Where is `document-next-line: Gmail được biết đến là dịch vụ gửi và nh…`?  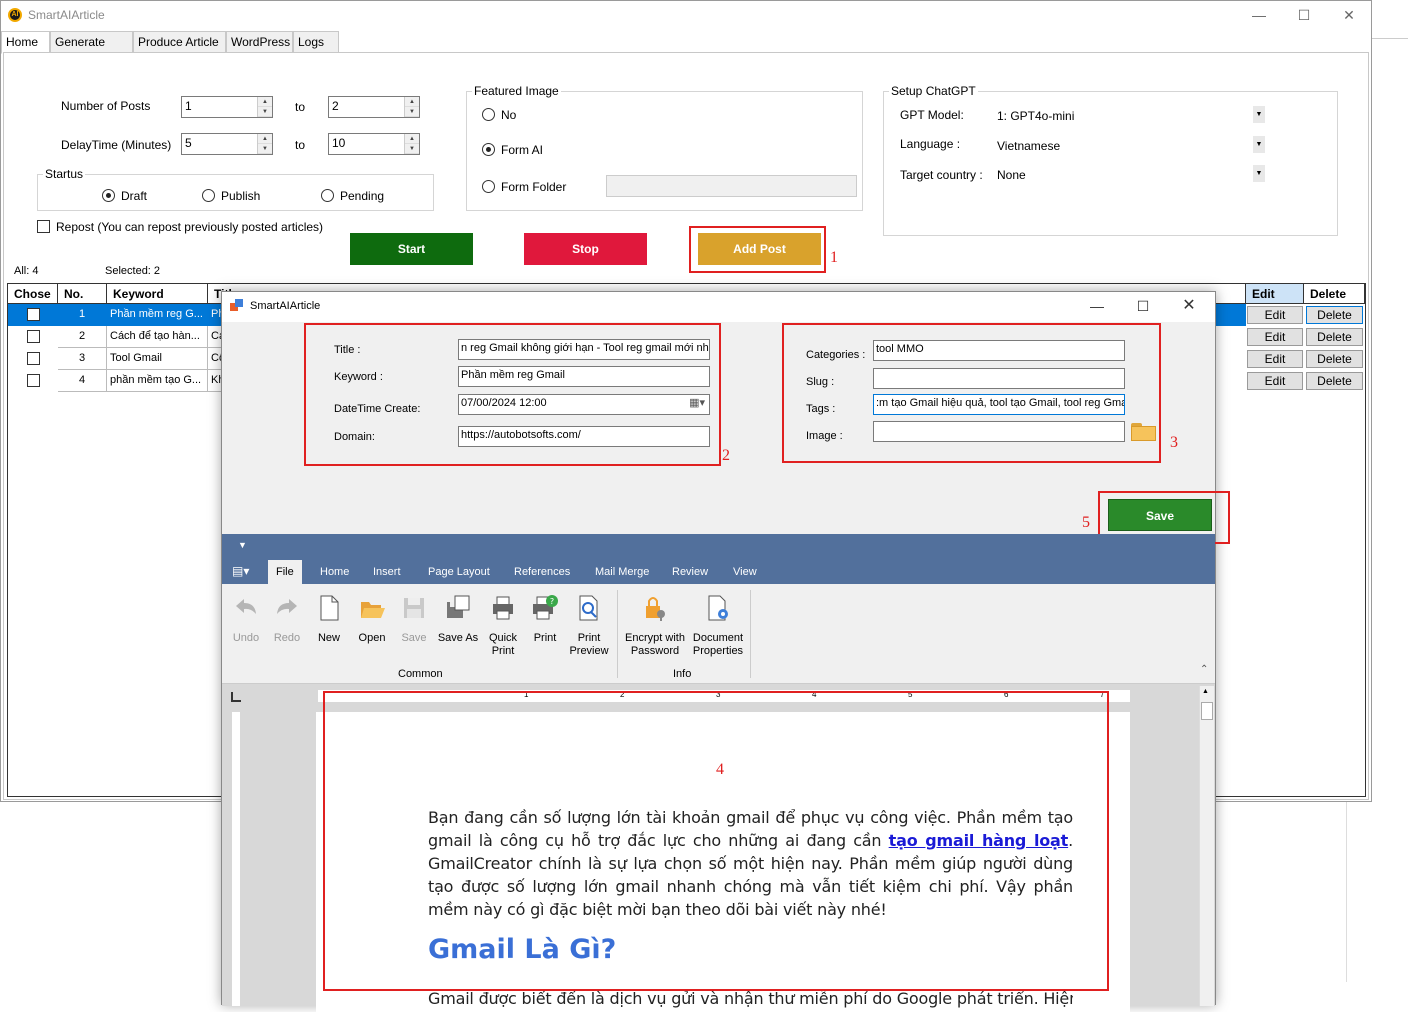
document-next-line: Gmail được biết đến là dịch vụ gửi và nh… is located at coordinates (750, 998).